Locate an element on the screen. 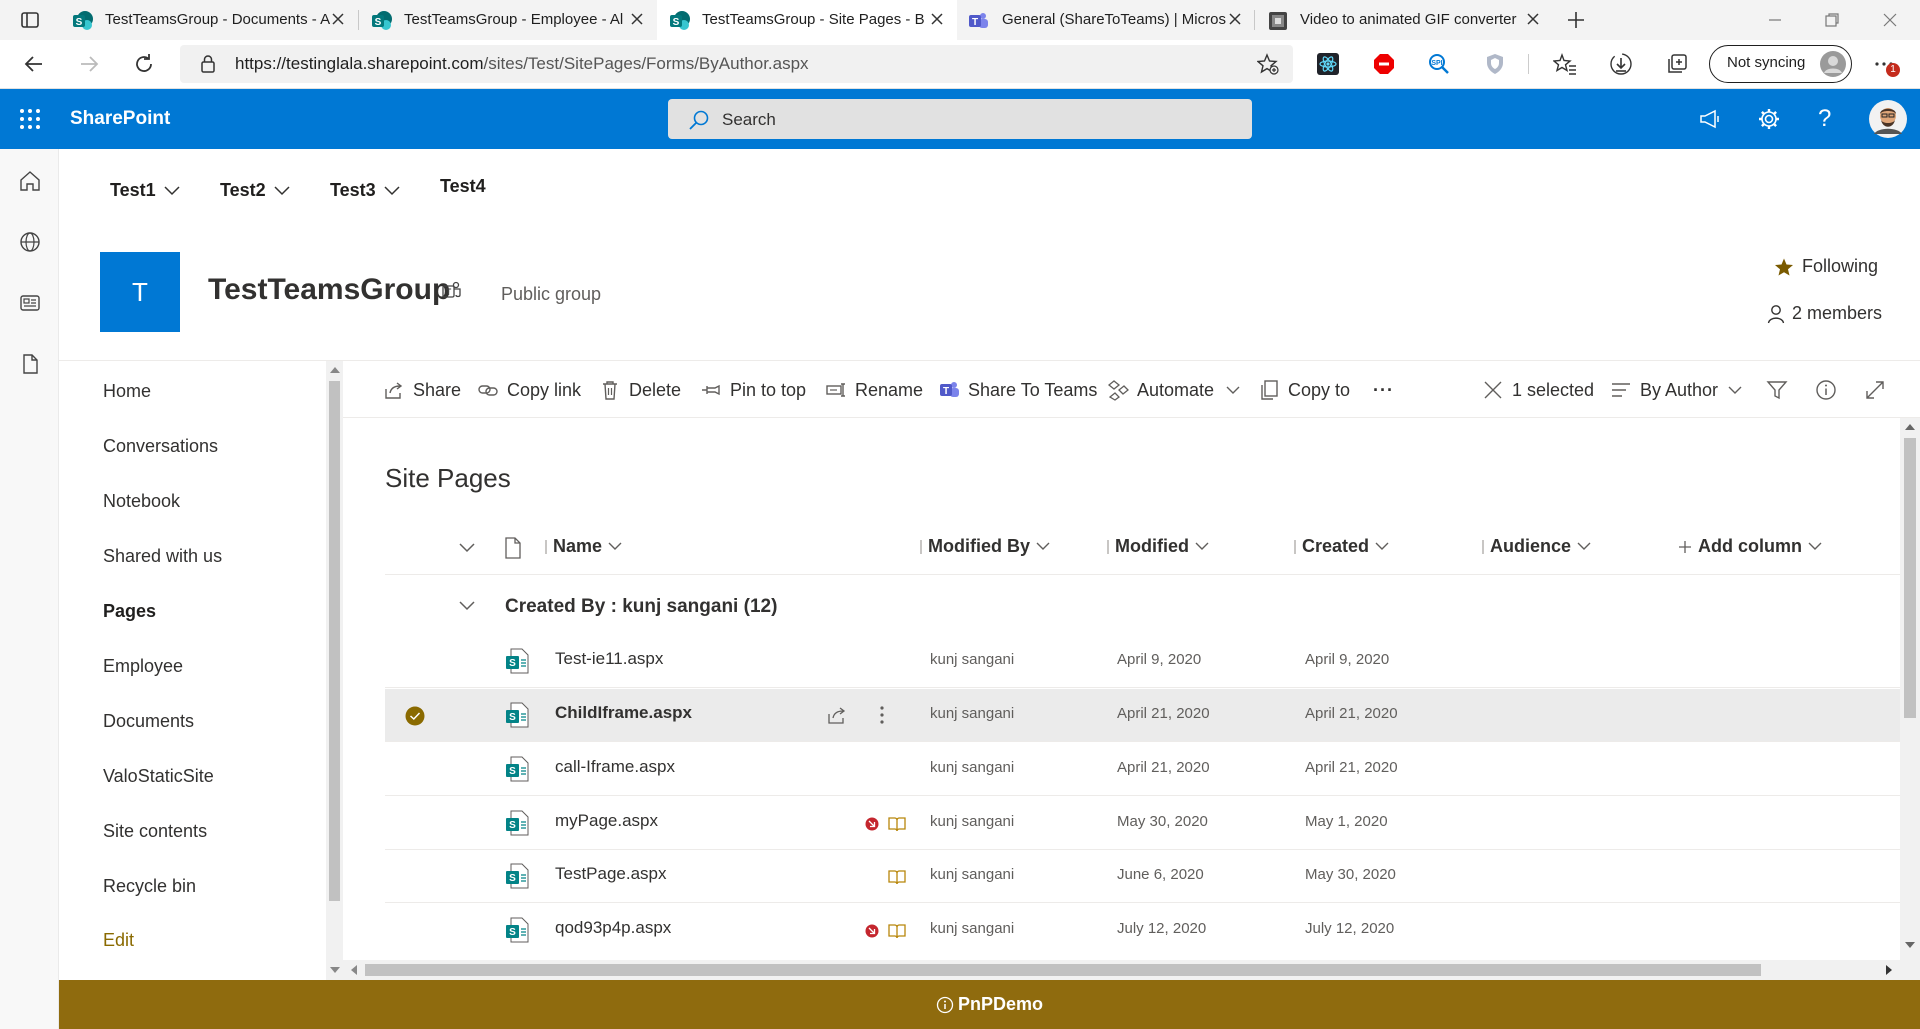 The image size is (1920, 1029). follow-button: Following is located at coordinates (1826, 266).